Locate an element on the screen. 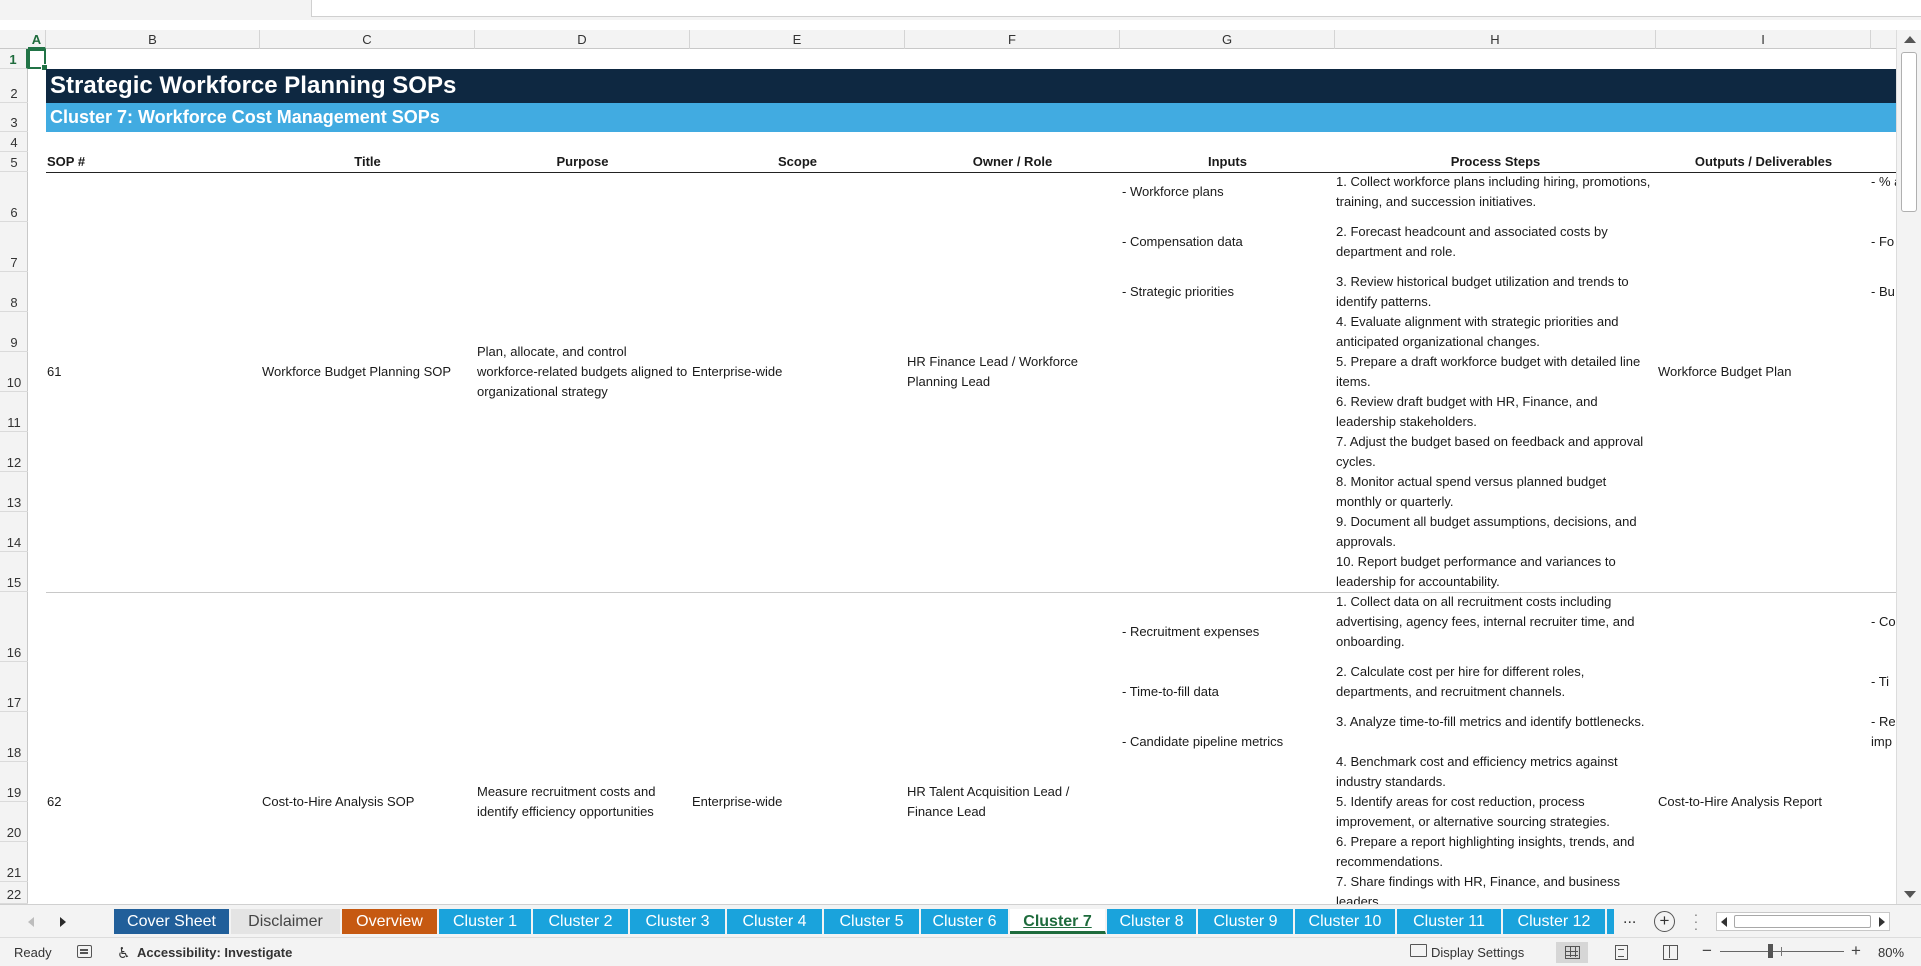 This screenshot has height=966, width=1921. tab-cluster-12: Cluster 12 is located at coordinates (1554, 921).